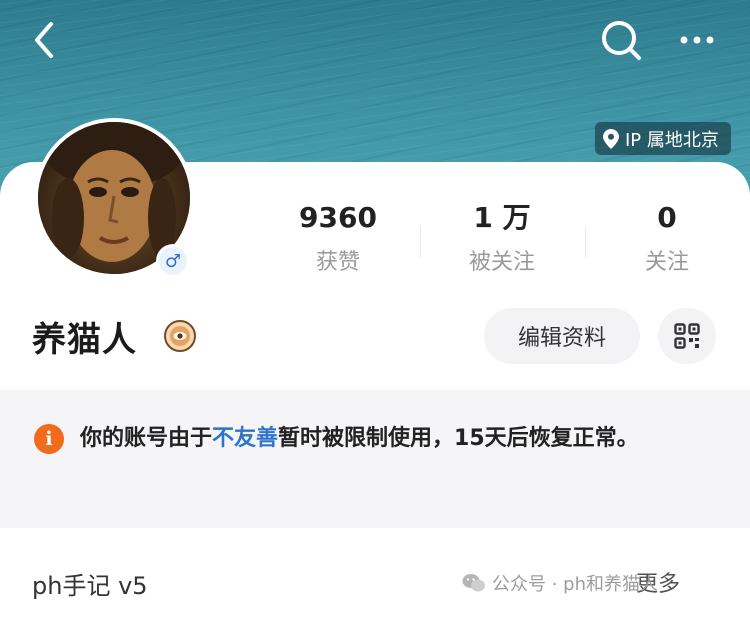 This screenshot has height=620, width=750. What do you see at coordinates (84, 340) in the screenshot?
I see `username: 养猫人` at bounding box center [84, 340].